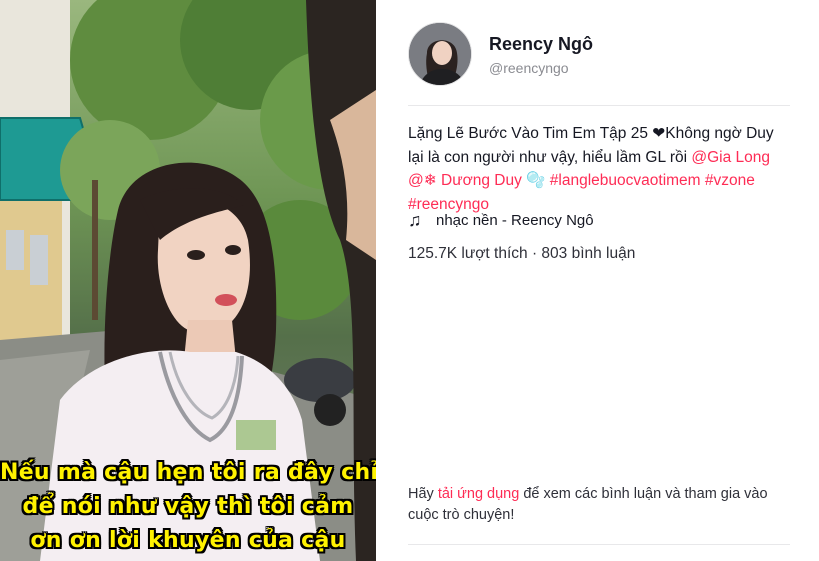  What do you see at coordinates (476, 180) in the screenshot?
I see `mention-link: @❄ Dương Duy 🫧` at bounding box center [476, 180].